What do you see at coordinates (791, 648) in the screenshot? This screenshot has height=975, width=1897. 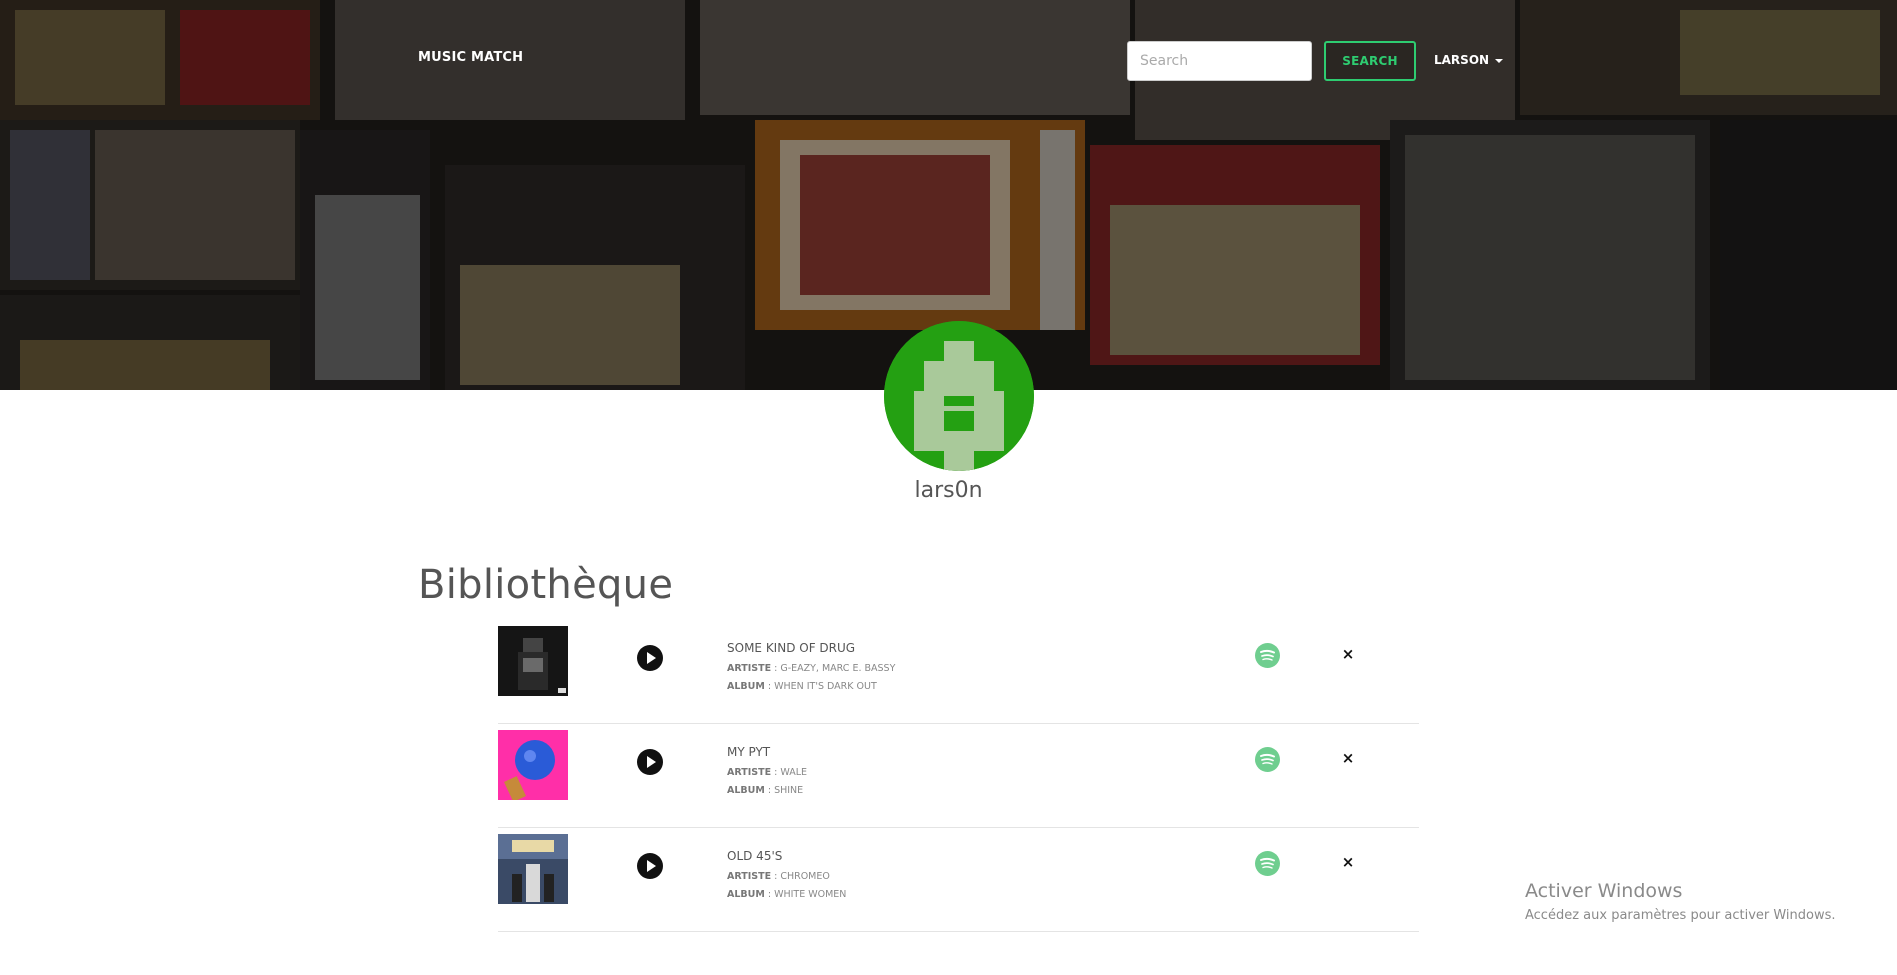 I see `track-title: SOME KIND OF DRUG` at bounding box center [791, 648].